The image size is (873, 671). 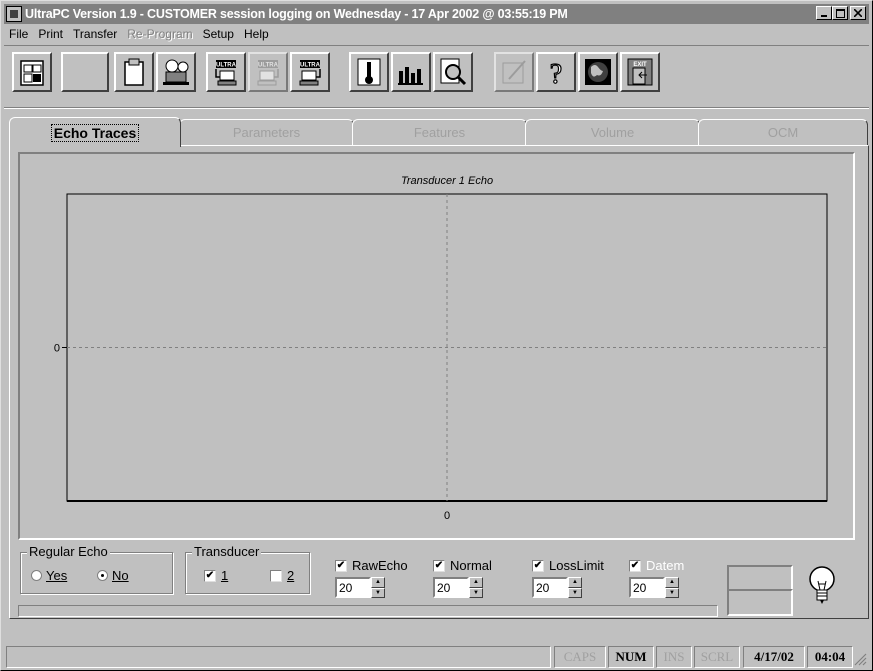 I want to click on globe-button, so click(x=598, y=72).